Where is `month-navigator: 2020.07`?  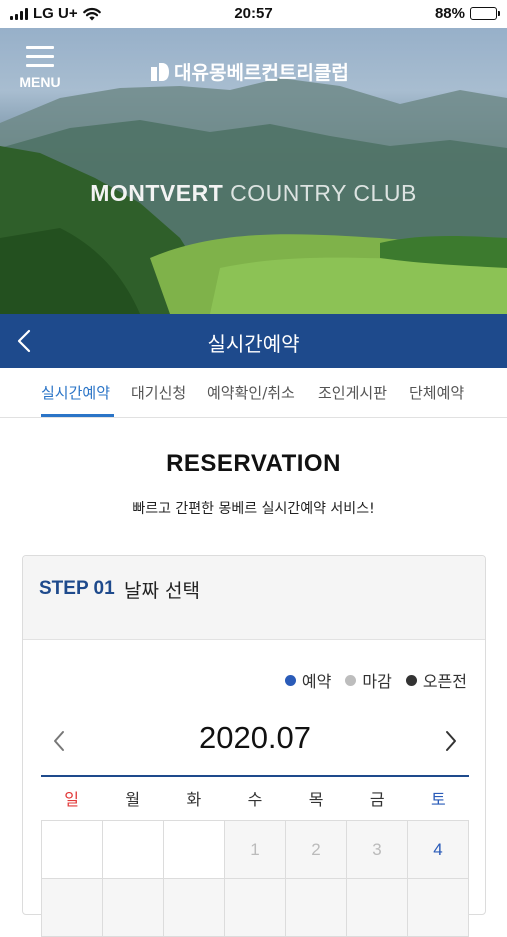 month-navigator: 2020.07 is located at coordinates (255, 741).